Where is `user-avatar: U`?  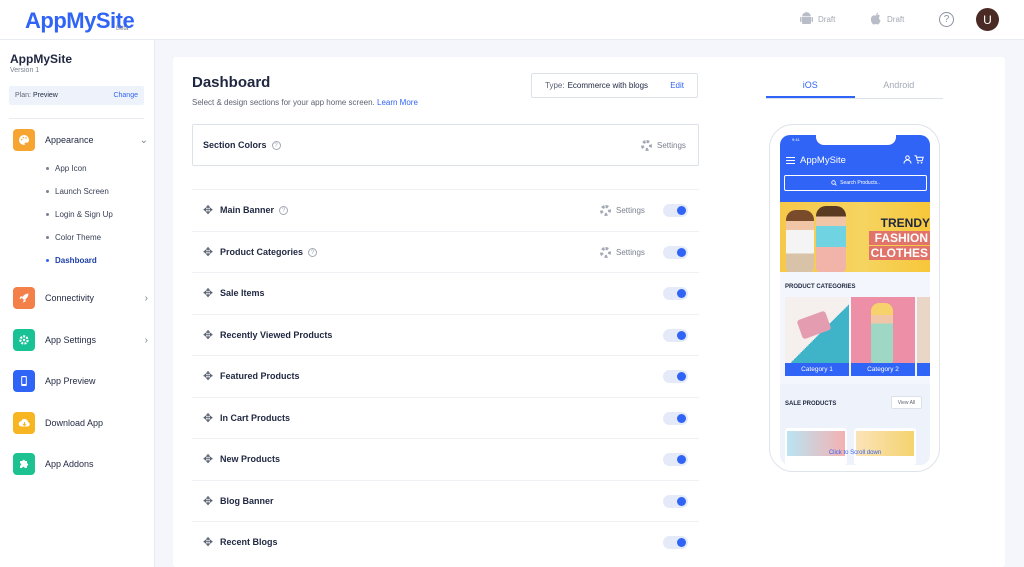
user-avatar: U is located at coordinates (987, 19).